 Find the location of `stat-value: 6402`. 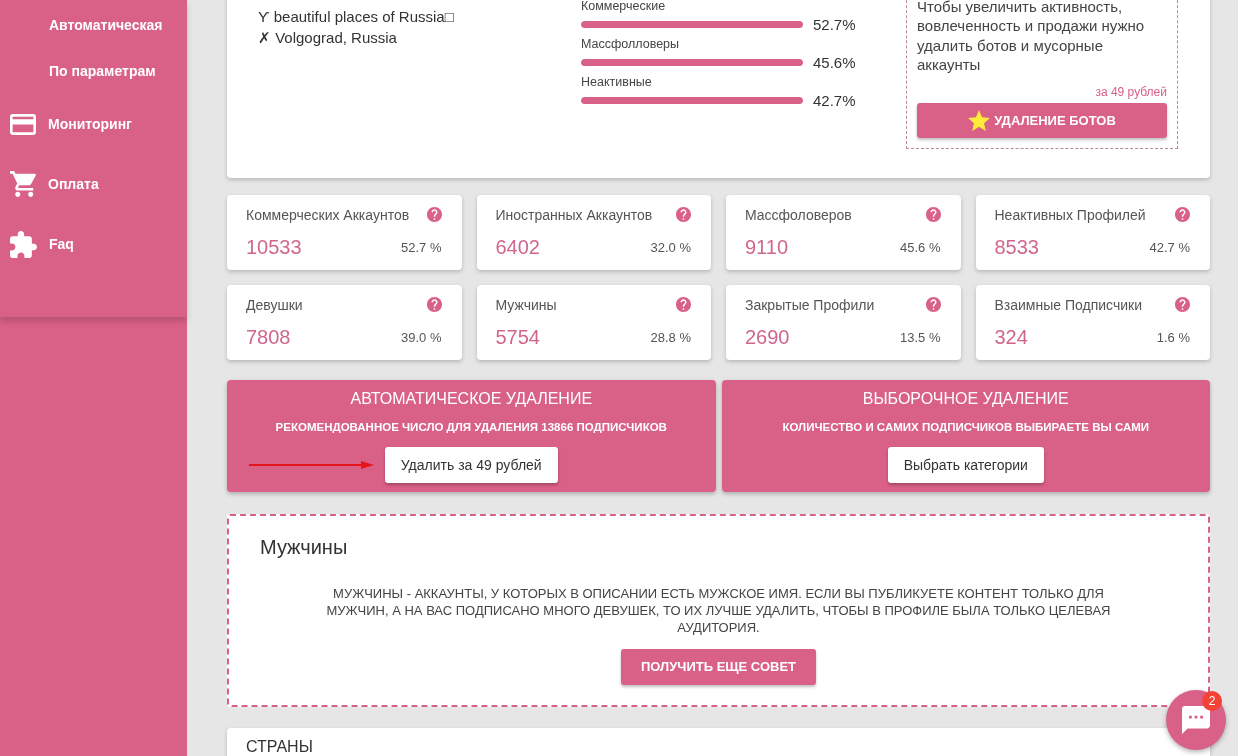

stat-value: 6402 is located at coordinates (517, 248).